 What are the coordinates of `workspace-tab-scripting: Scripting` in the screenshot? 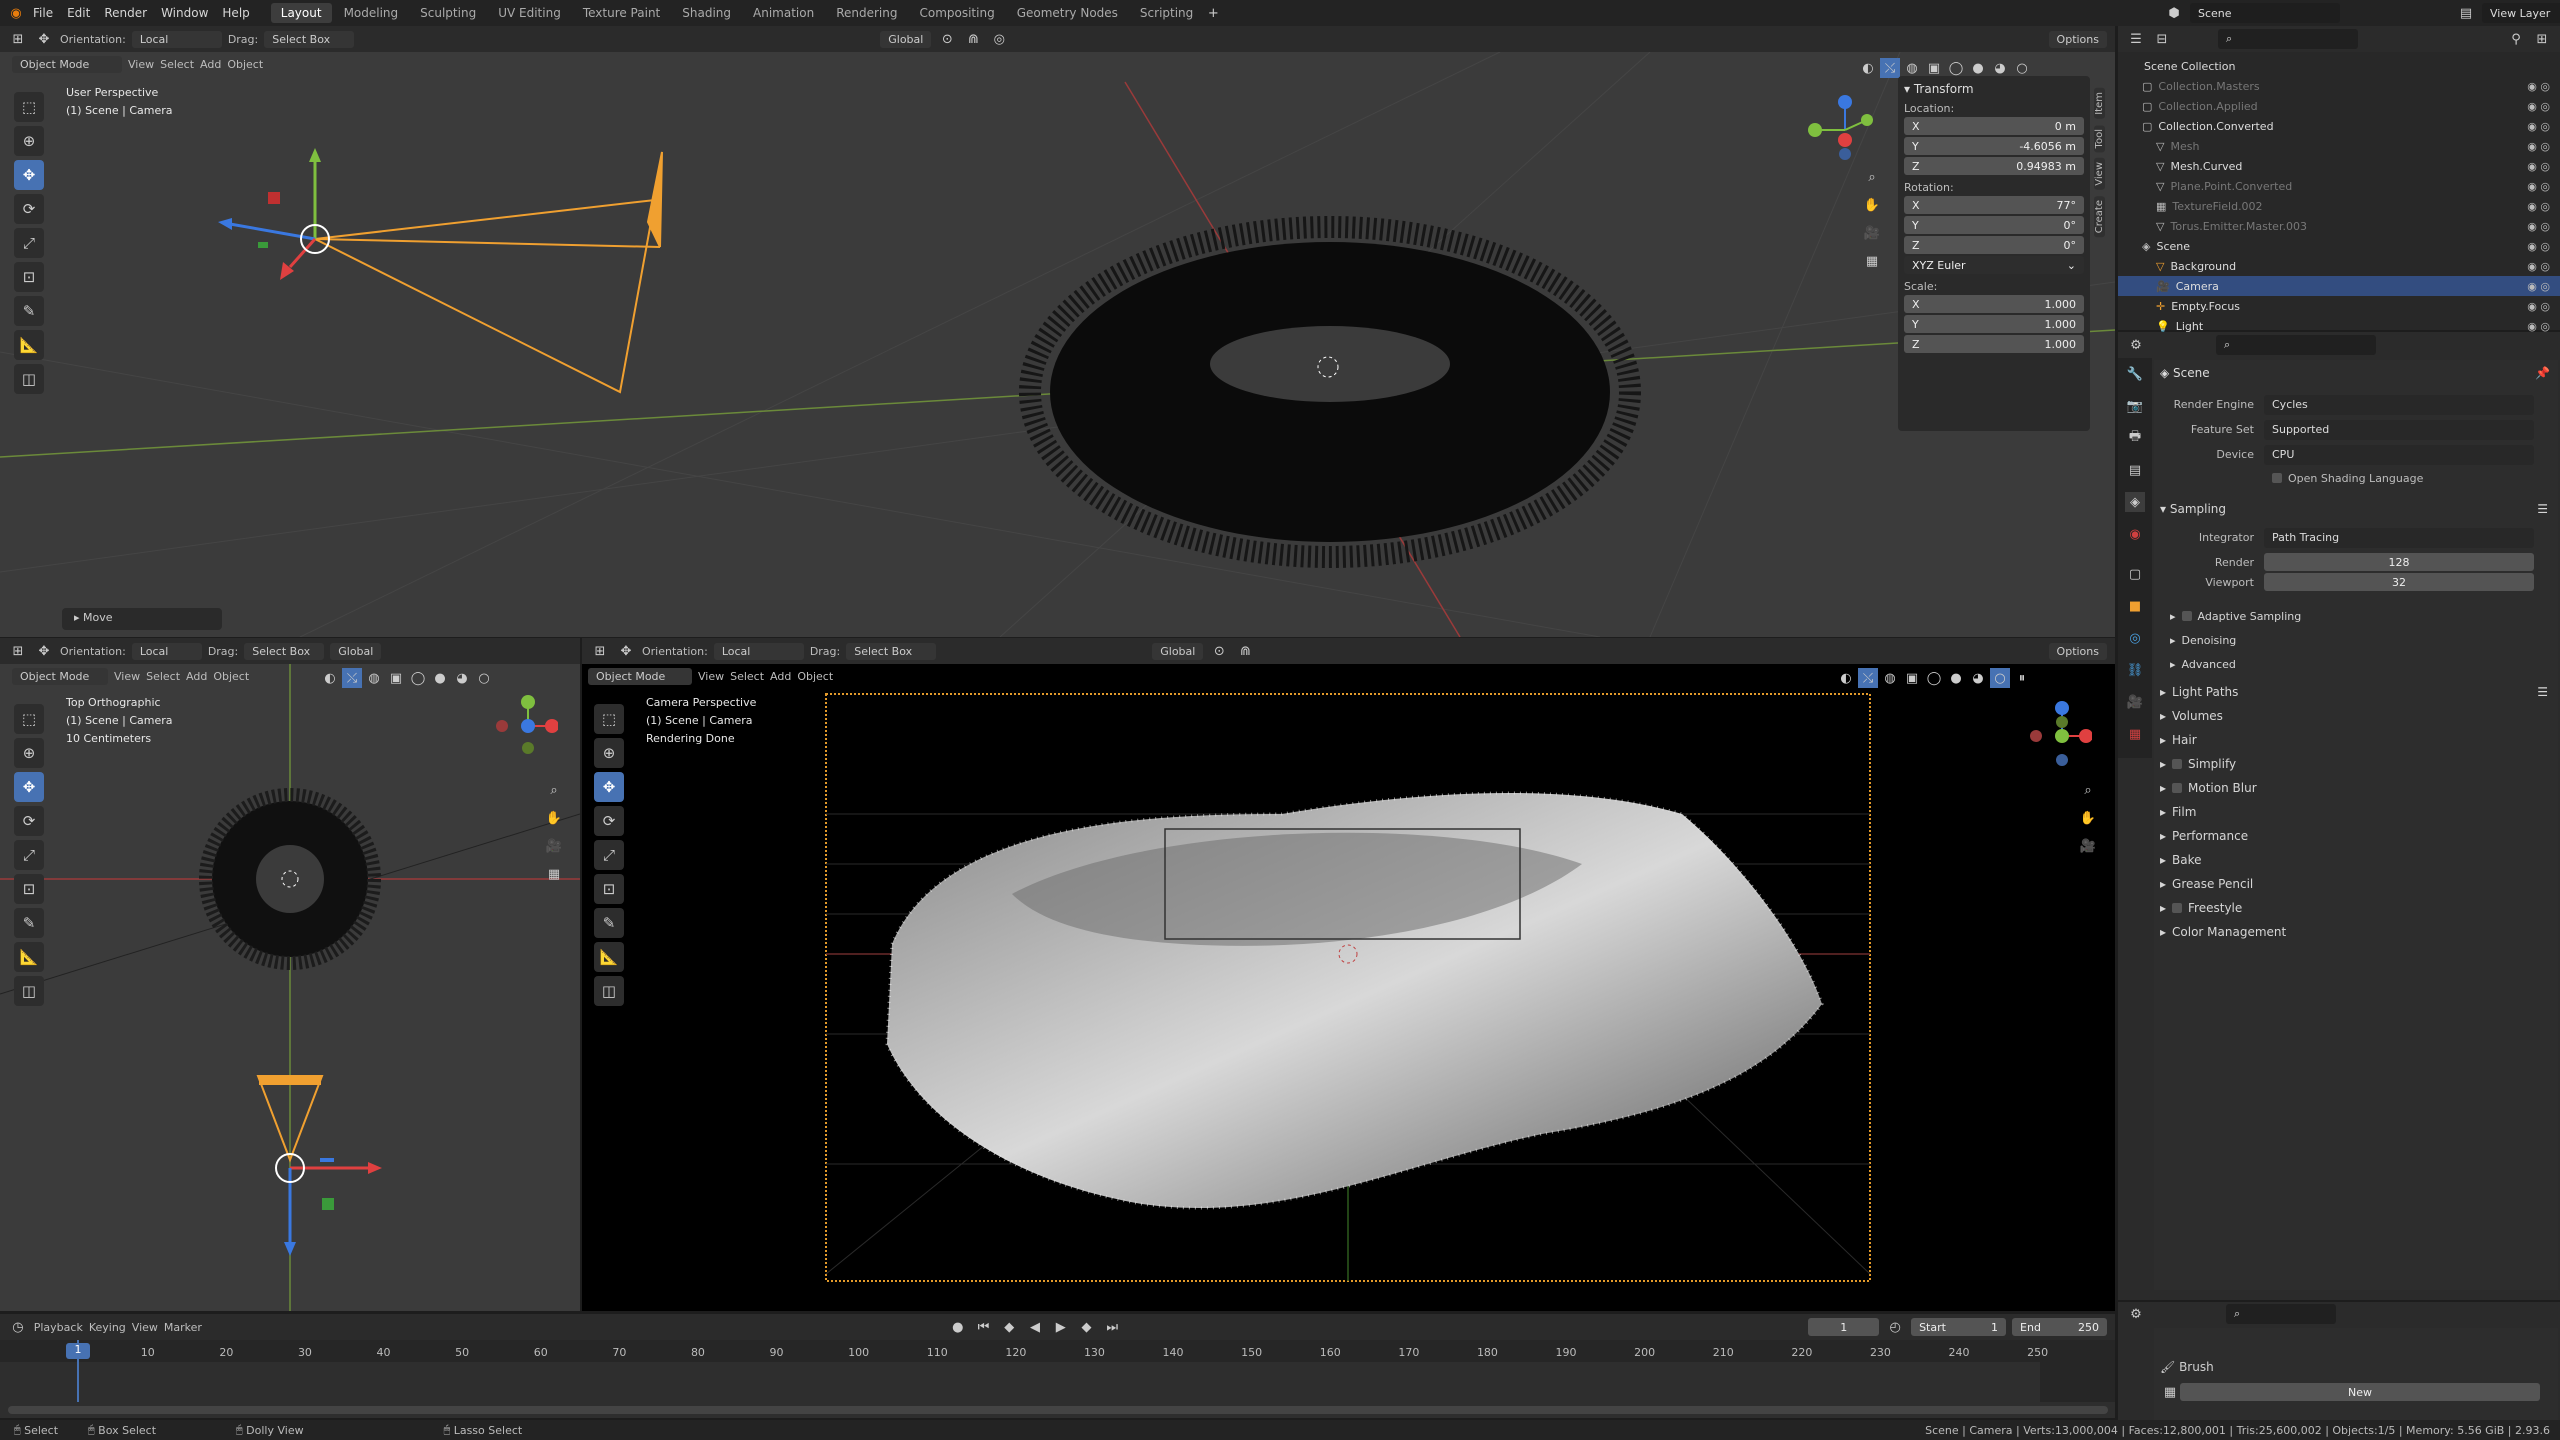 It's located at (1166, 13).